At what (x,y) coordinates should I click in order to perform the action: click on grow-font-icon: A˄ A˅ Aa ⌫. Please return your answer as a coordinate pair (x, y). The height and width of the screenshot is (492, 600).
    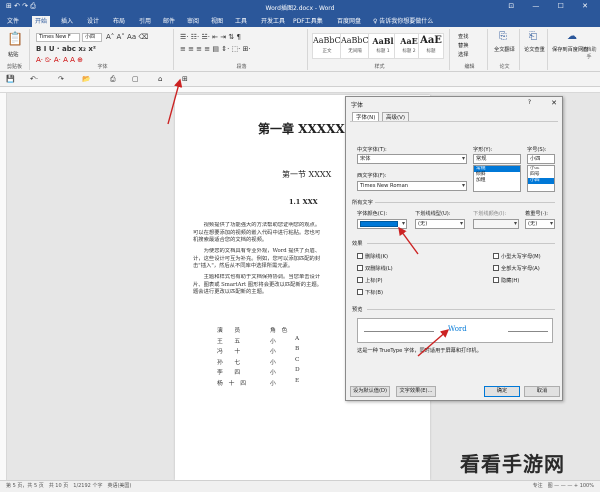
    Looking at the image, I should click on (127, 37).